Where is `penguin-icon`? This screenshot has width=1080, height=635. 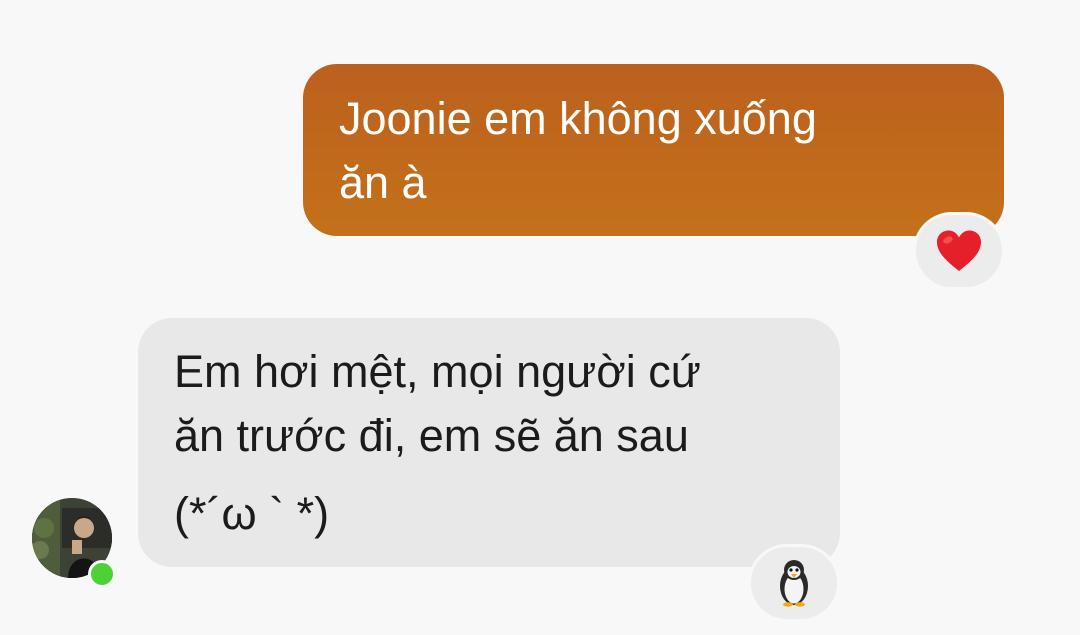
penguin-icon is located at coordinates (794, 583).